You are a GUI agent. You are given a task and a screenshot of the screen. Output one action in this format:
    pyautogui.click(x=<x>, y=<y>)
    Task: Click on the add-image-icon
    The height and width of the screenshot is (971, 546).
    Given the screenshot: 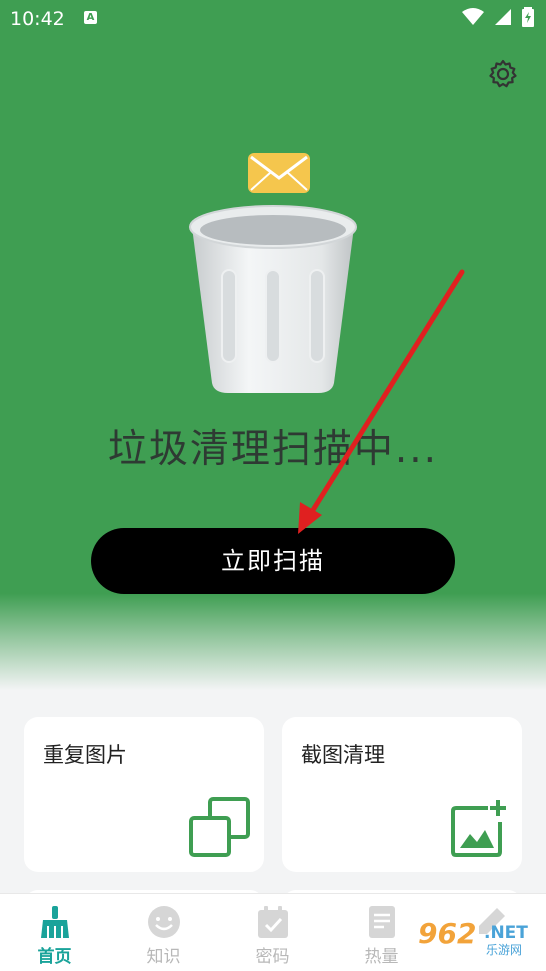 What is the action you would take?
    pyautogui.click(x=478, y=828)
    